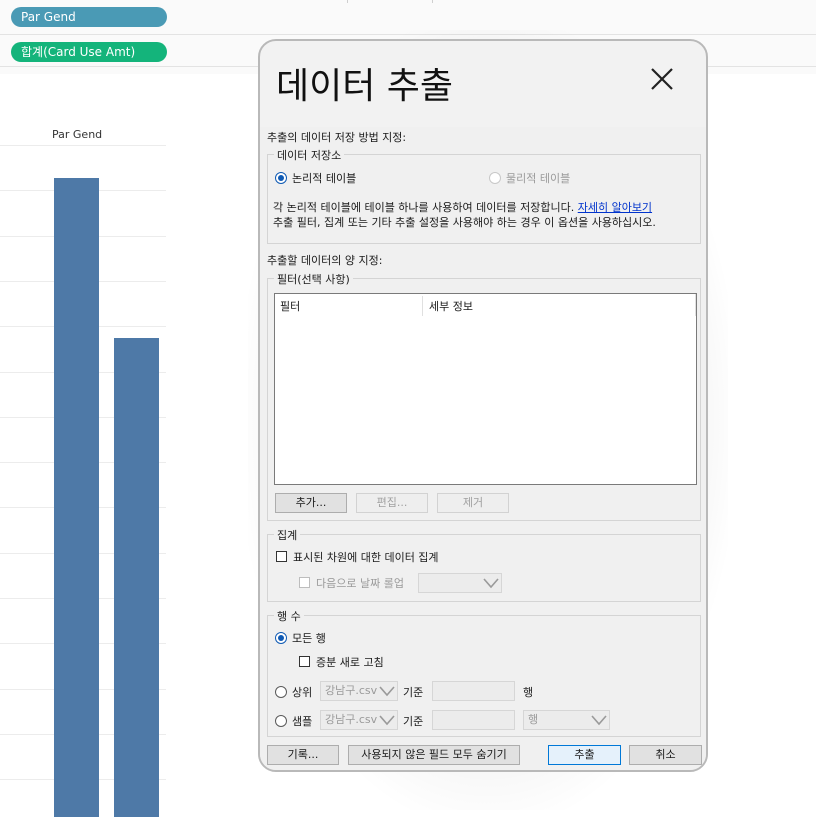  Describe the element at coordinates (366, 557) in the screenshot. I see `aggregate-checkbox-label: 표시된 차원에 대한 데이터 집계` at that location.